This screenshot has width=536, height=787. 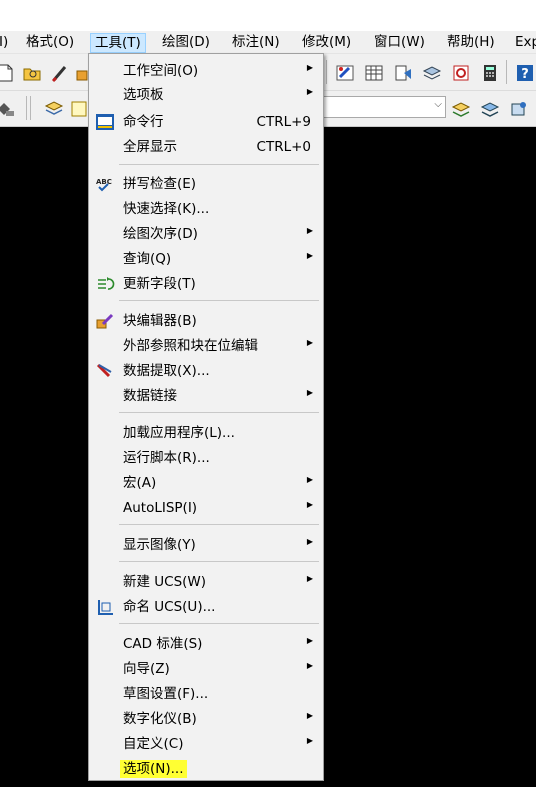 What do you see at coordinates (438, 104) in the screenshot?
I see `chevron-down-icon: ⌵` at bounding box center [438, 104].